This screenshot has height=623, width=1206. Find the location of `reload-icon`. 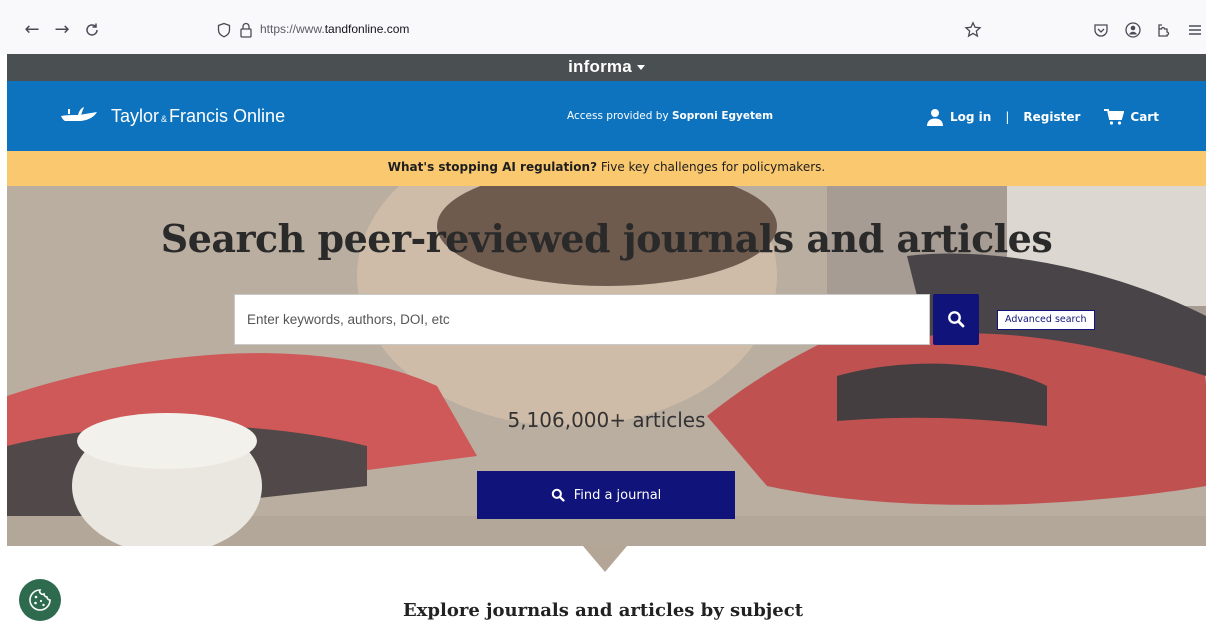

reload-icon is located at coordinates (92, 30).